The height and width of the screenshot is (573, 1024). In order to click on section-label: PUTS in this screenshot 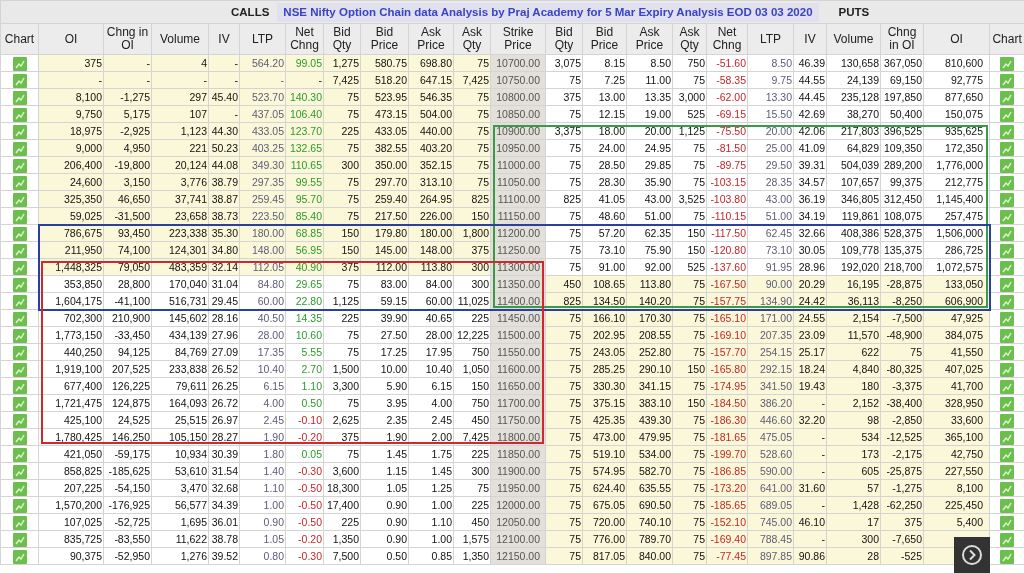, I will do `click(854, 12)`.